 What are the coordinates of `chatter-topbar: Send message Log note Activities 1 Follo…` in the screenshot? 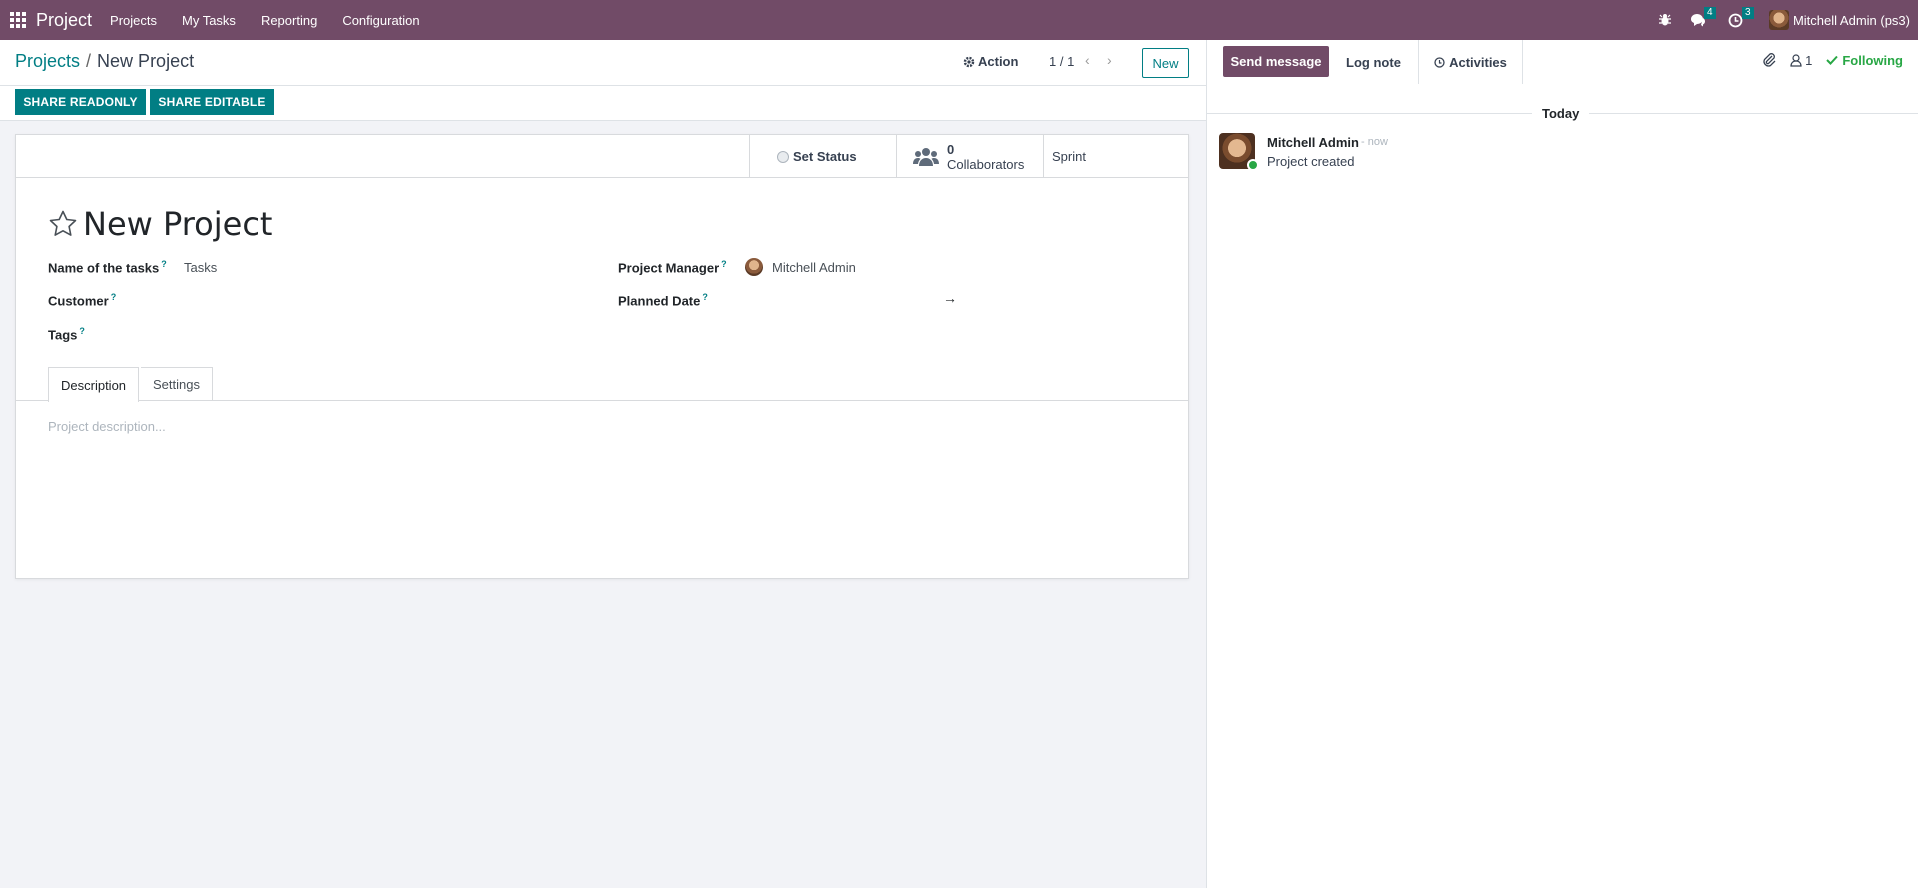 It's located at (1562, 62).